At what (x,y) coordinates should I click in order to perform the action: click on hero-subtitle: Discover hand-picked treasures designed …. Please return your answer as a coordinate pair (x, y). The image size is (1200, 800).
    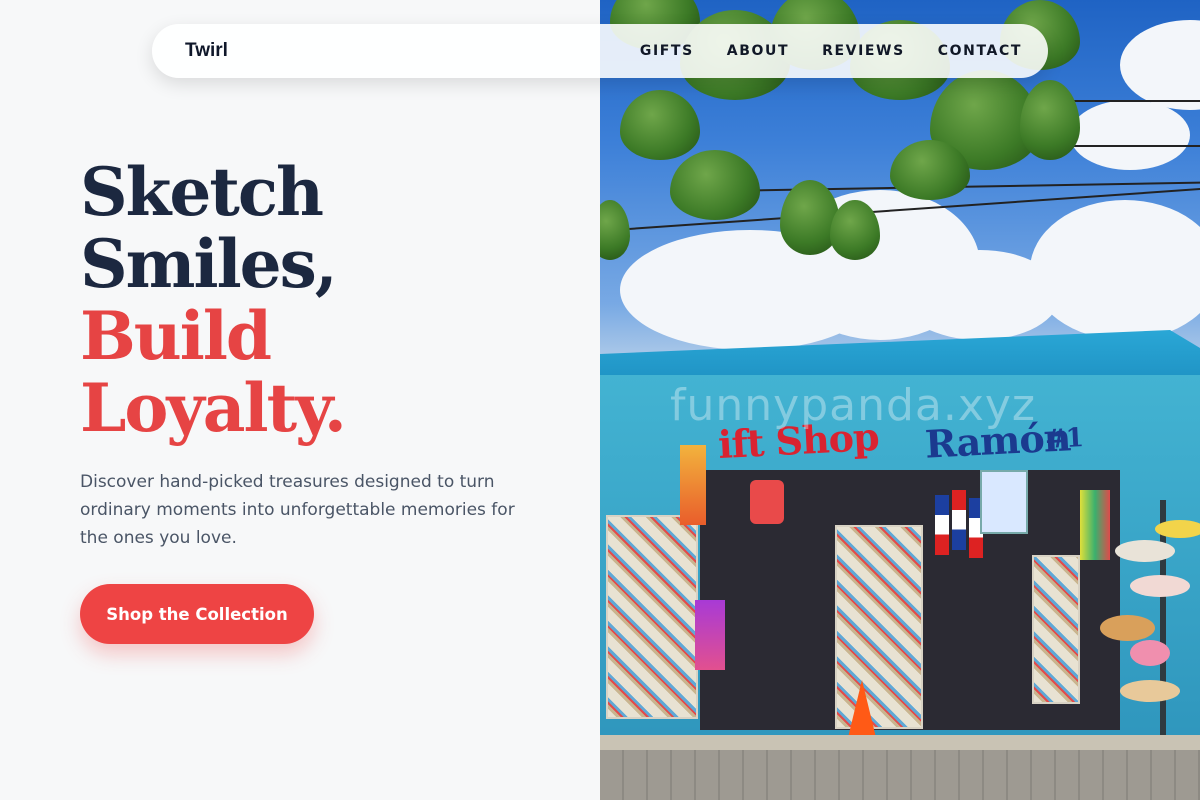
    Looking at the image, I should click on (297, 510).